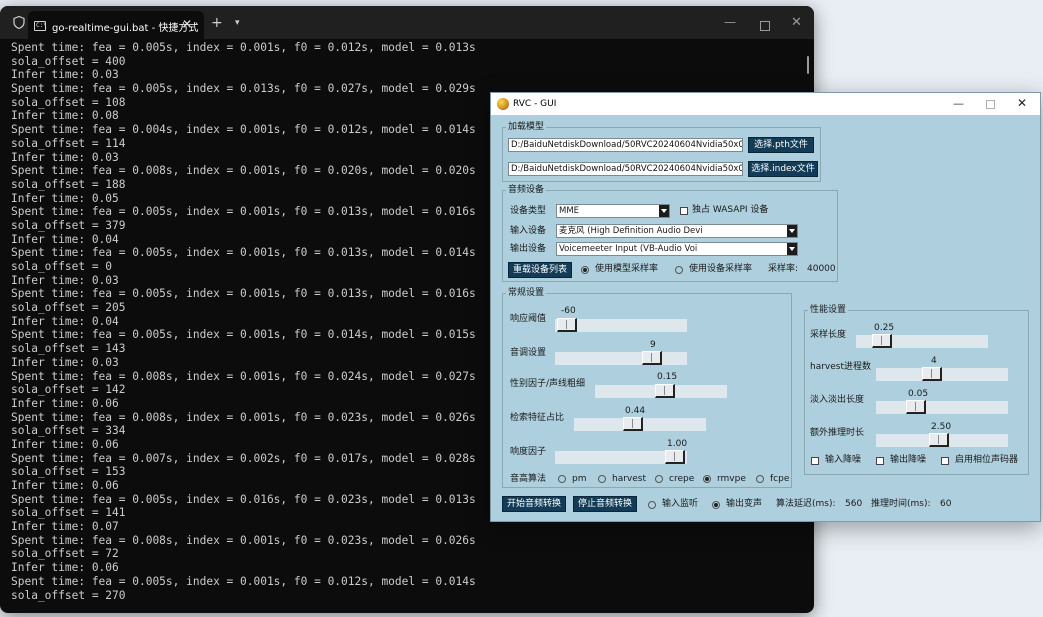  Describe the element at coordinates (731, 479) in the screenshot. I see `algo-rmvpe-label: rmvpe` at that location.